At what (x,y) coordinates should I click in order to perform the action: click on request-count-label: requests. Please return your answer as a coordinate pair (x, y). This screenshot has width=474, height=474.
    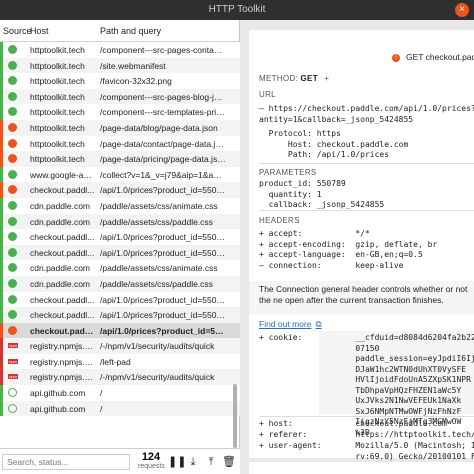
    Looking at the image, I should click on (151, 466).